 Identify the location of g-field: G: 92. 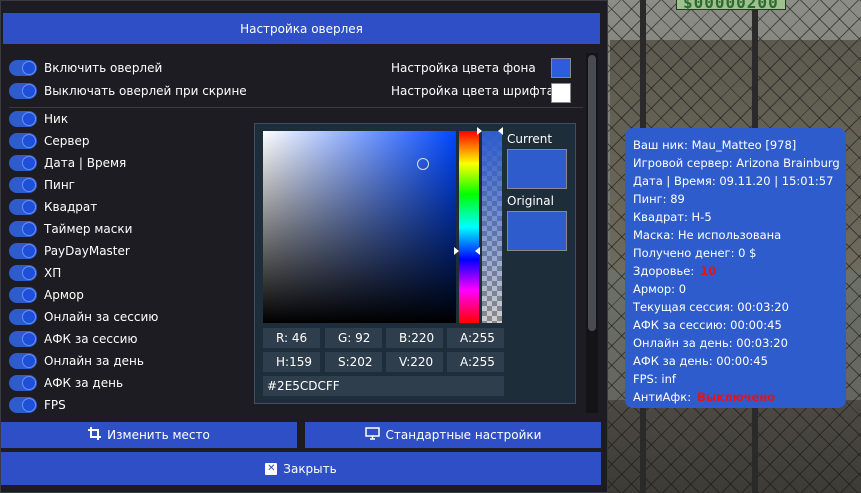
(353, 338).